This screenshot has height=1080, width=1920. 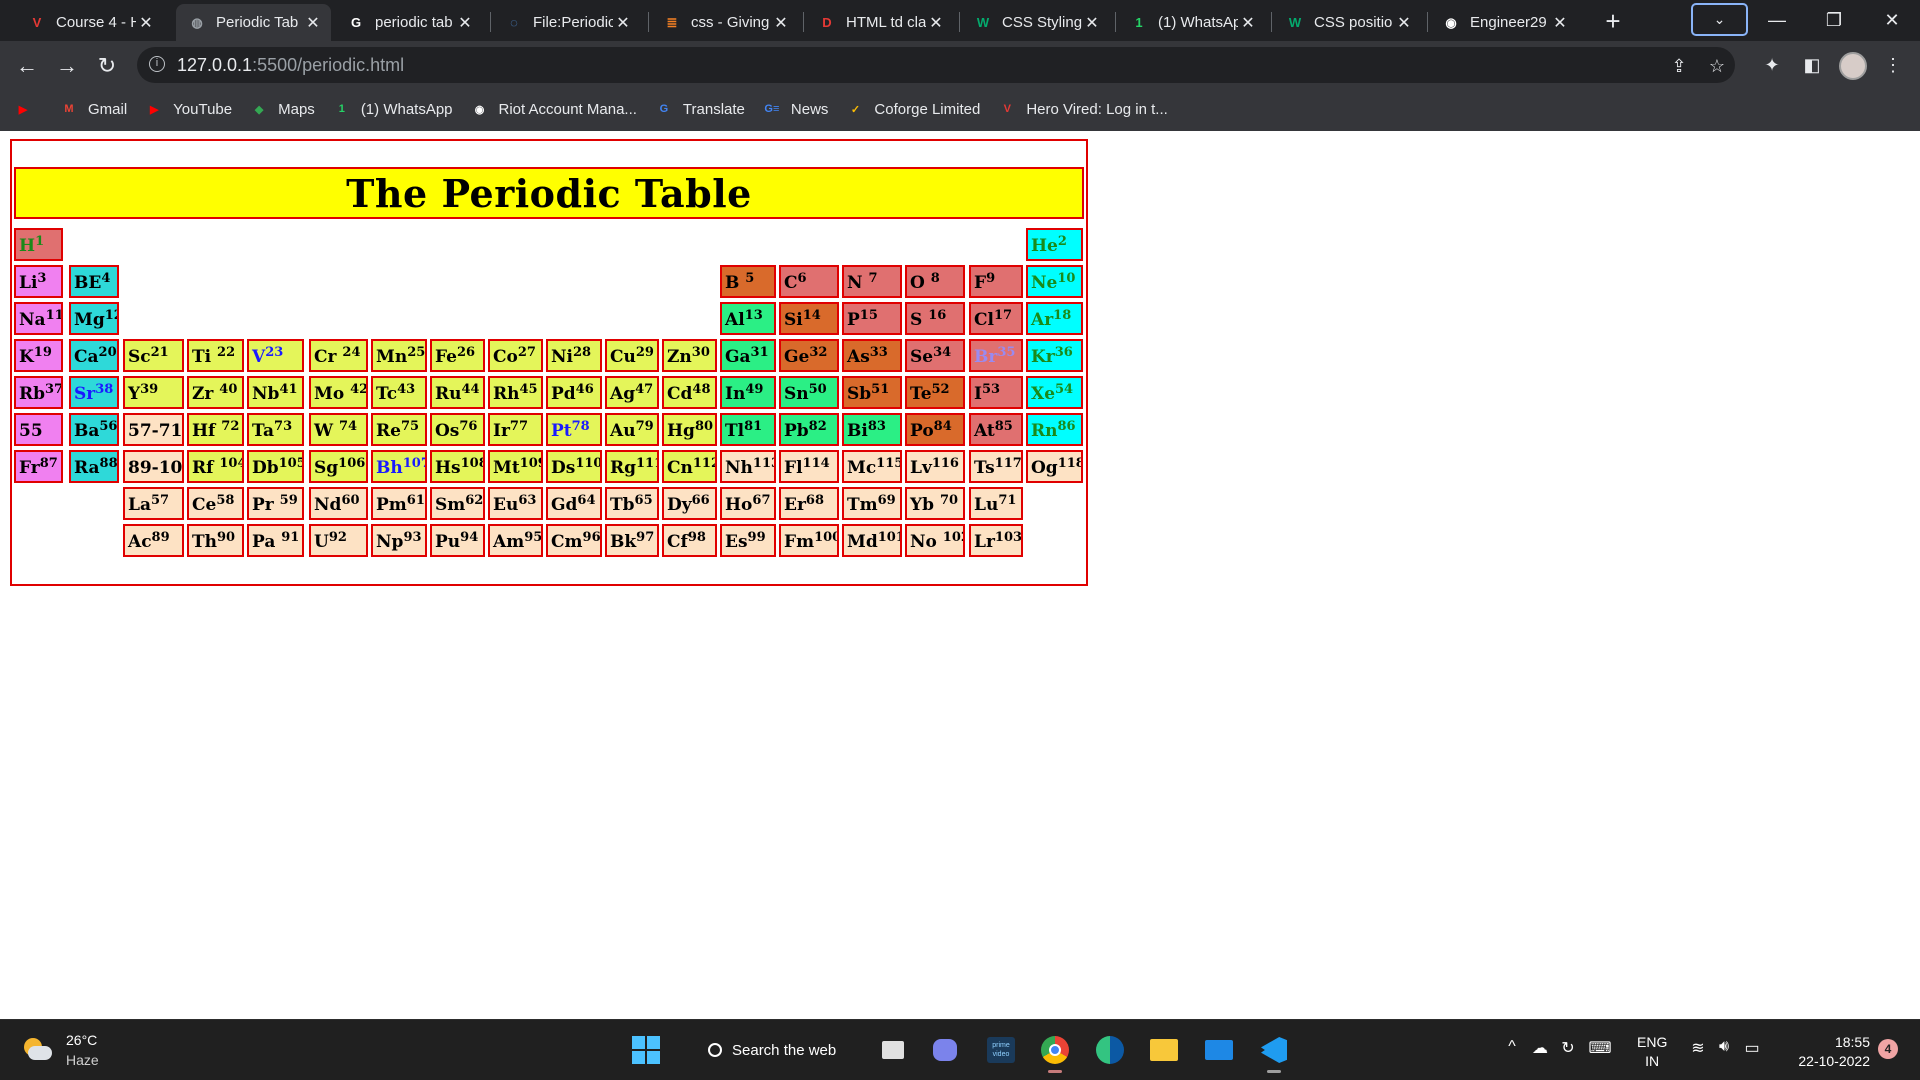 I want to click on extensions-icon: ✦, so click(x=1772, y=65).